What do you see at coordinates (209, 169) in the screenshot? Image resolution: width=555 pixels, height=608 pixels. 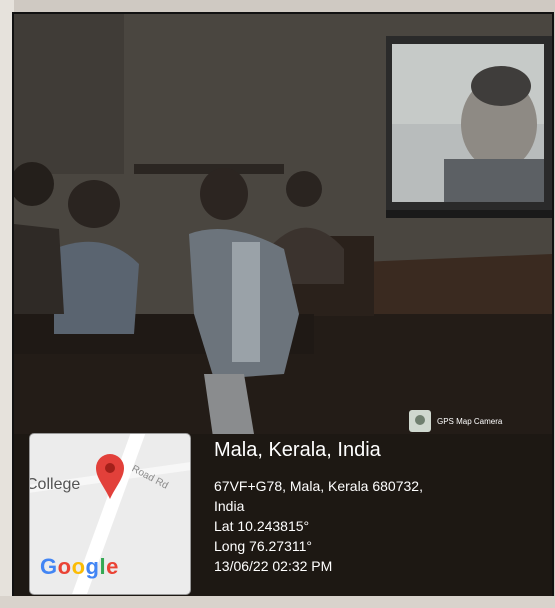 I see `desk-row` at bounding box center [209, 169].